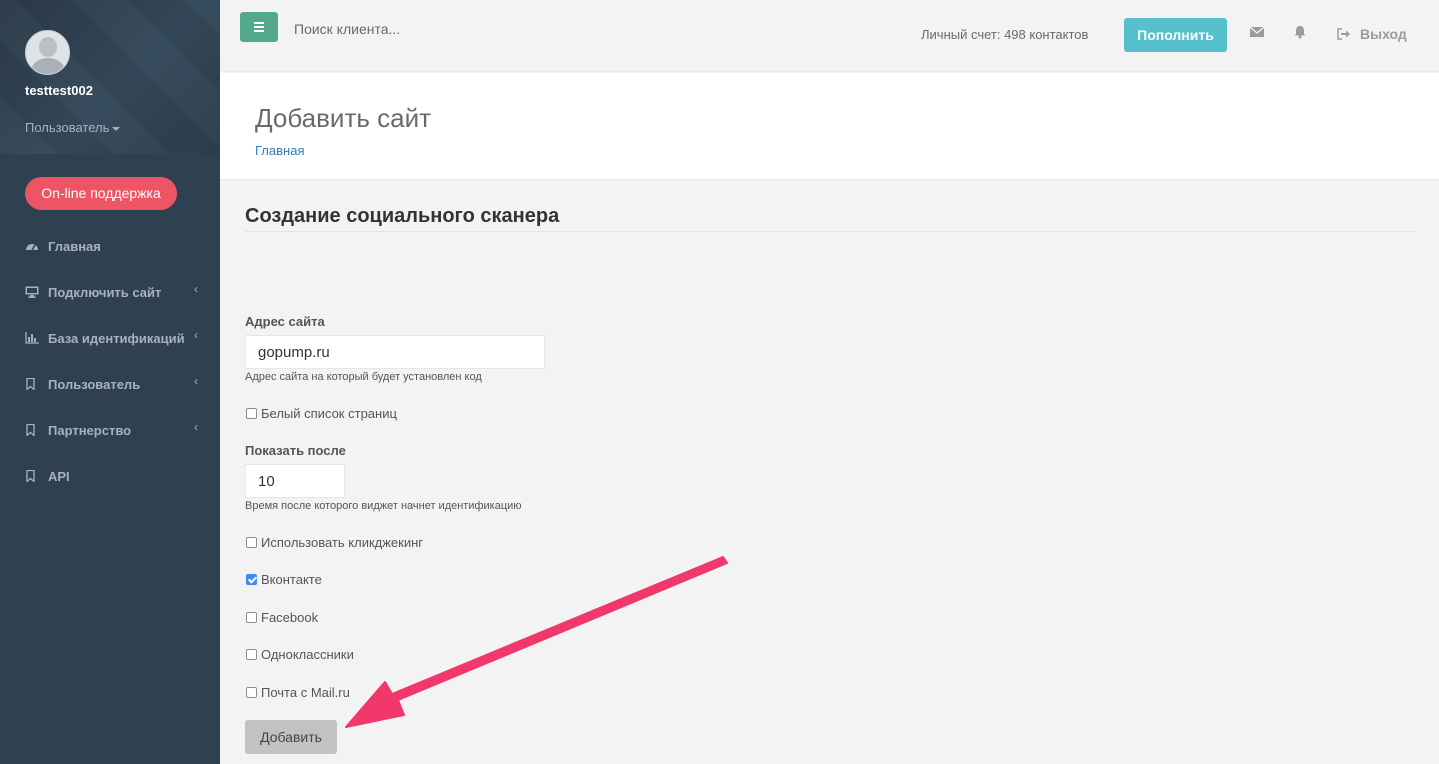  I want to click on bell-icon, so click(1301, 33).